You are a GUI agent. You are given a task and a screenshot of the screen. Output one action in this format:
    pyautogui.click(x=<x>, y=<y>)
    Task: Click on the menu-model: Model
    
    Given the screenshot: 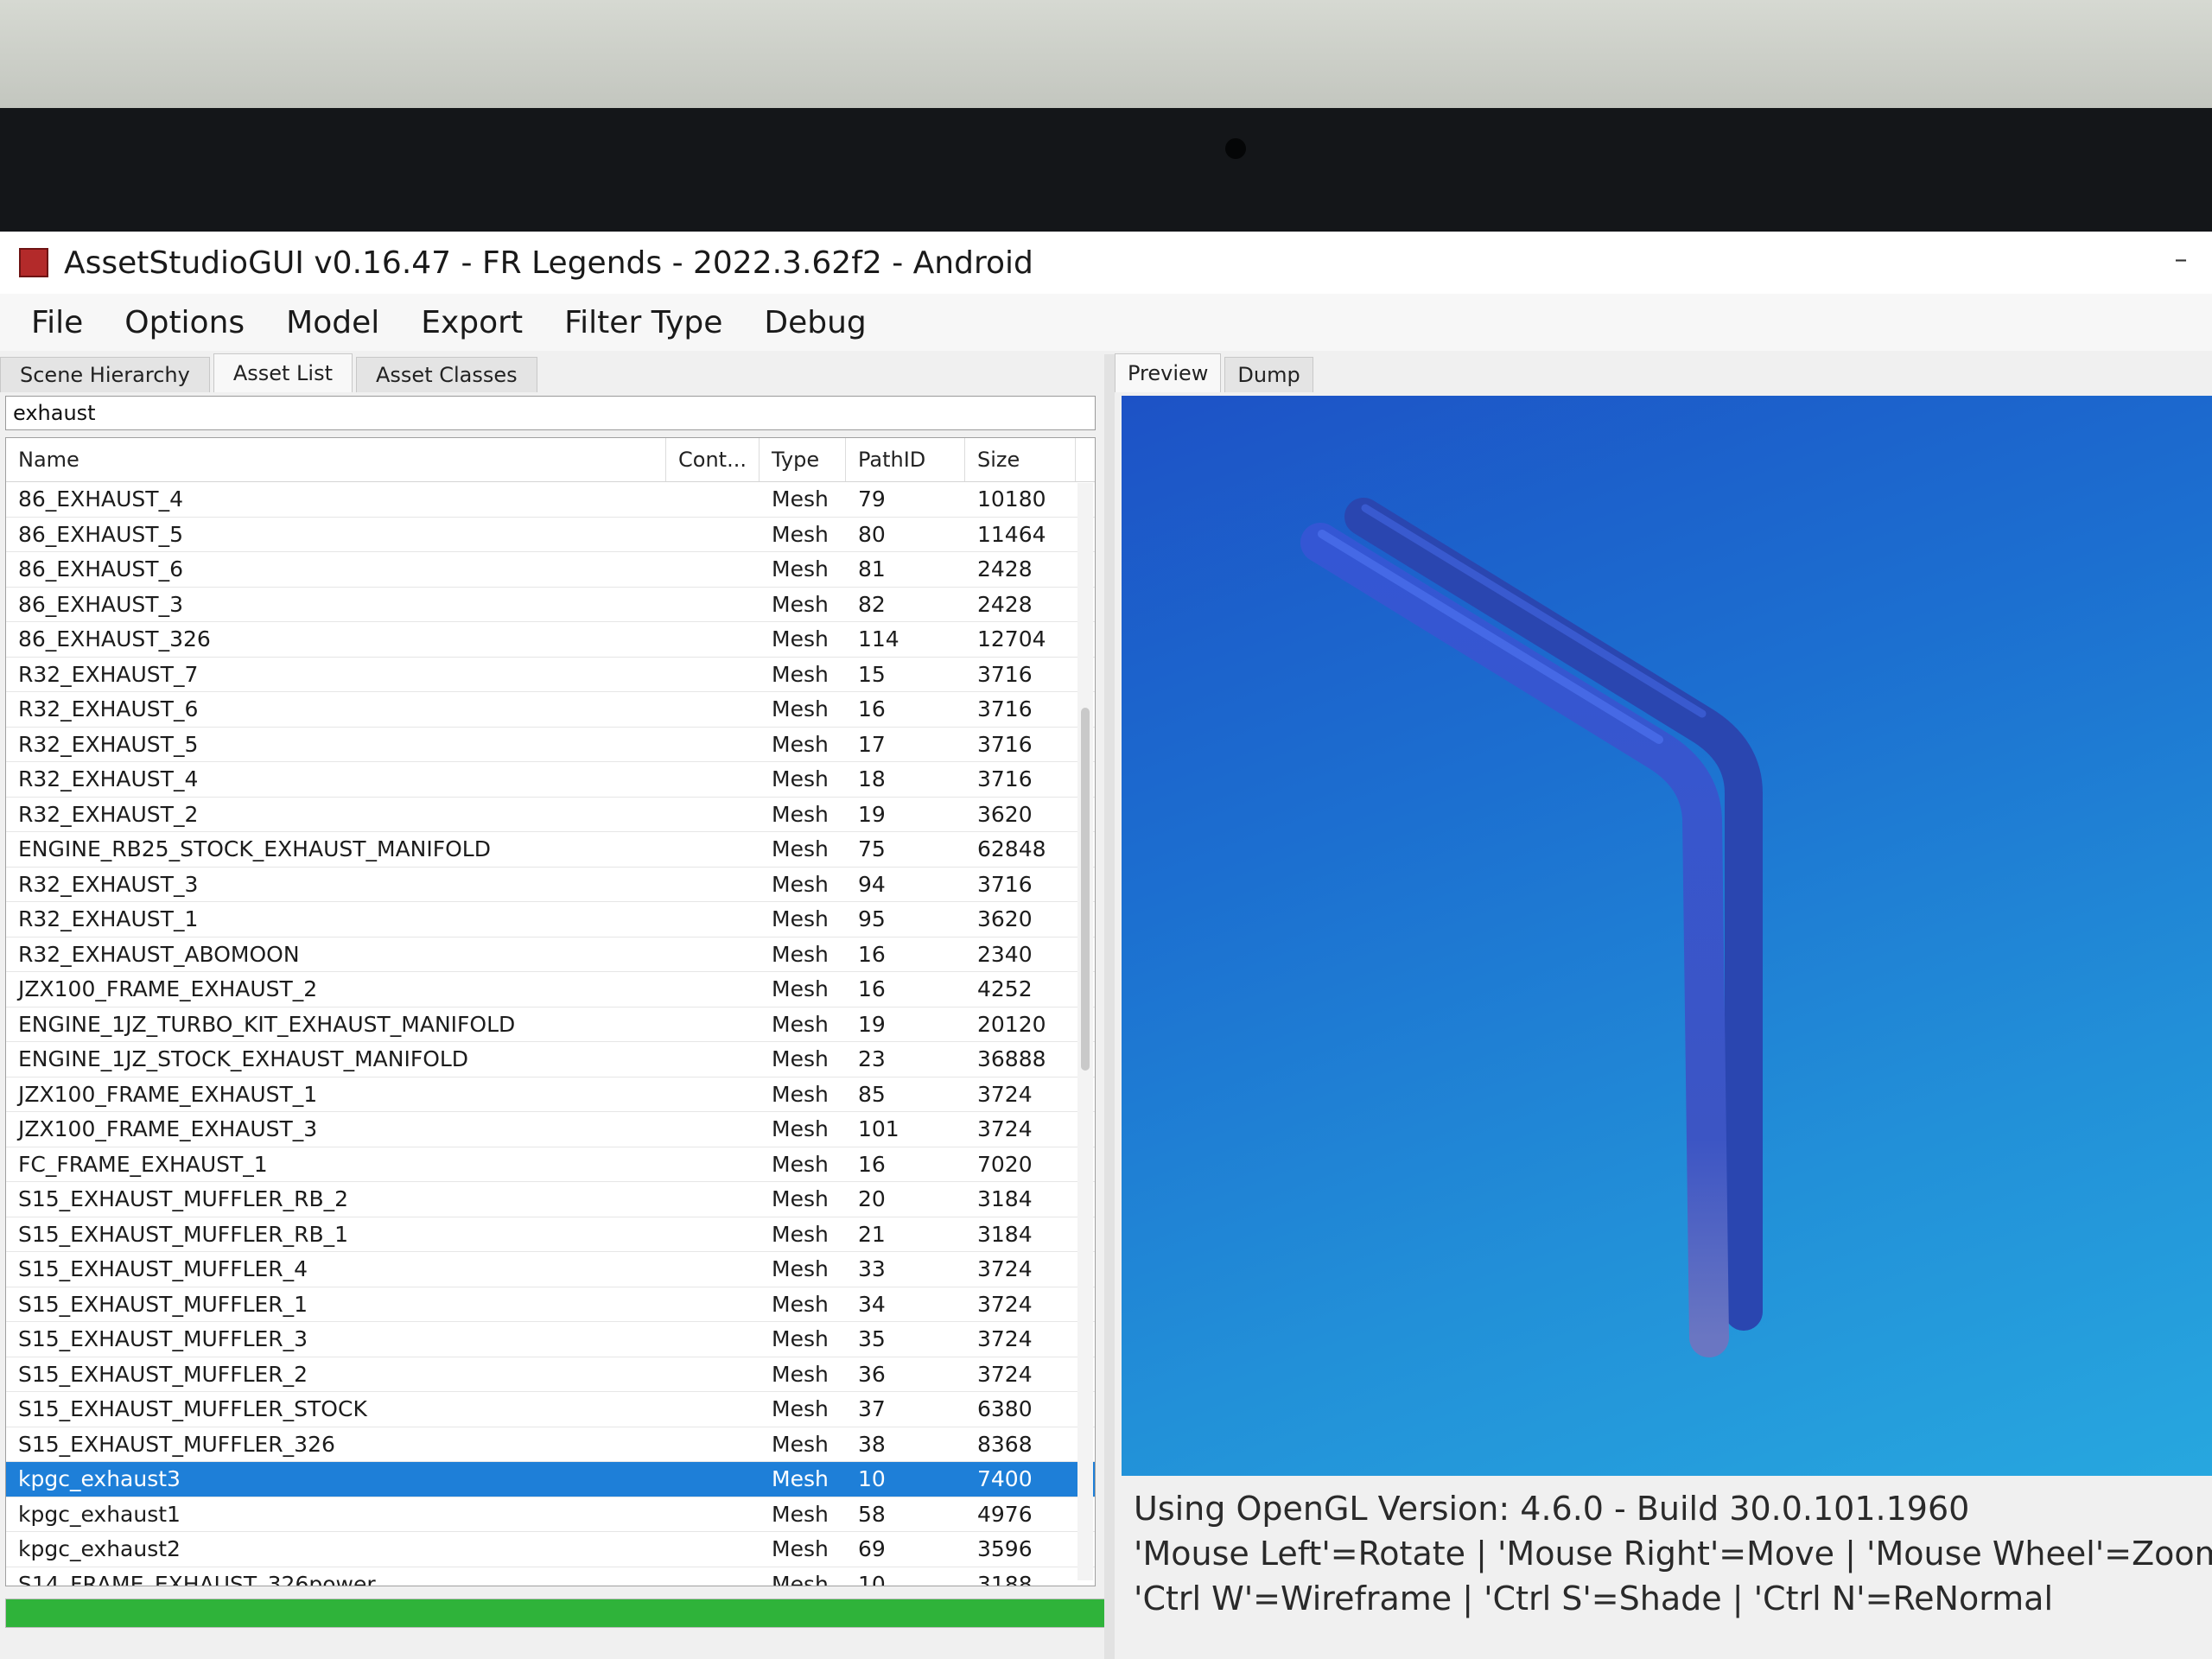 What is the action you would take?
    pyautogui.click(x=332, y=322)
    